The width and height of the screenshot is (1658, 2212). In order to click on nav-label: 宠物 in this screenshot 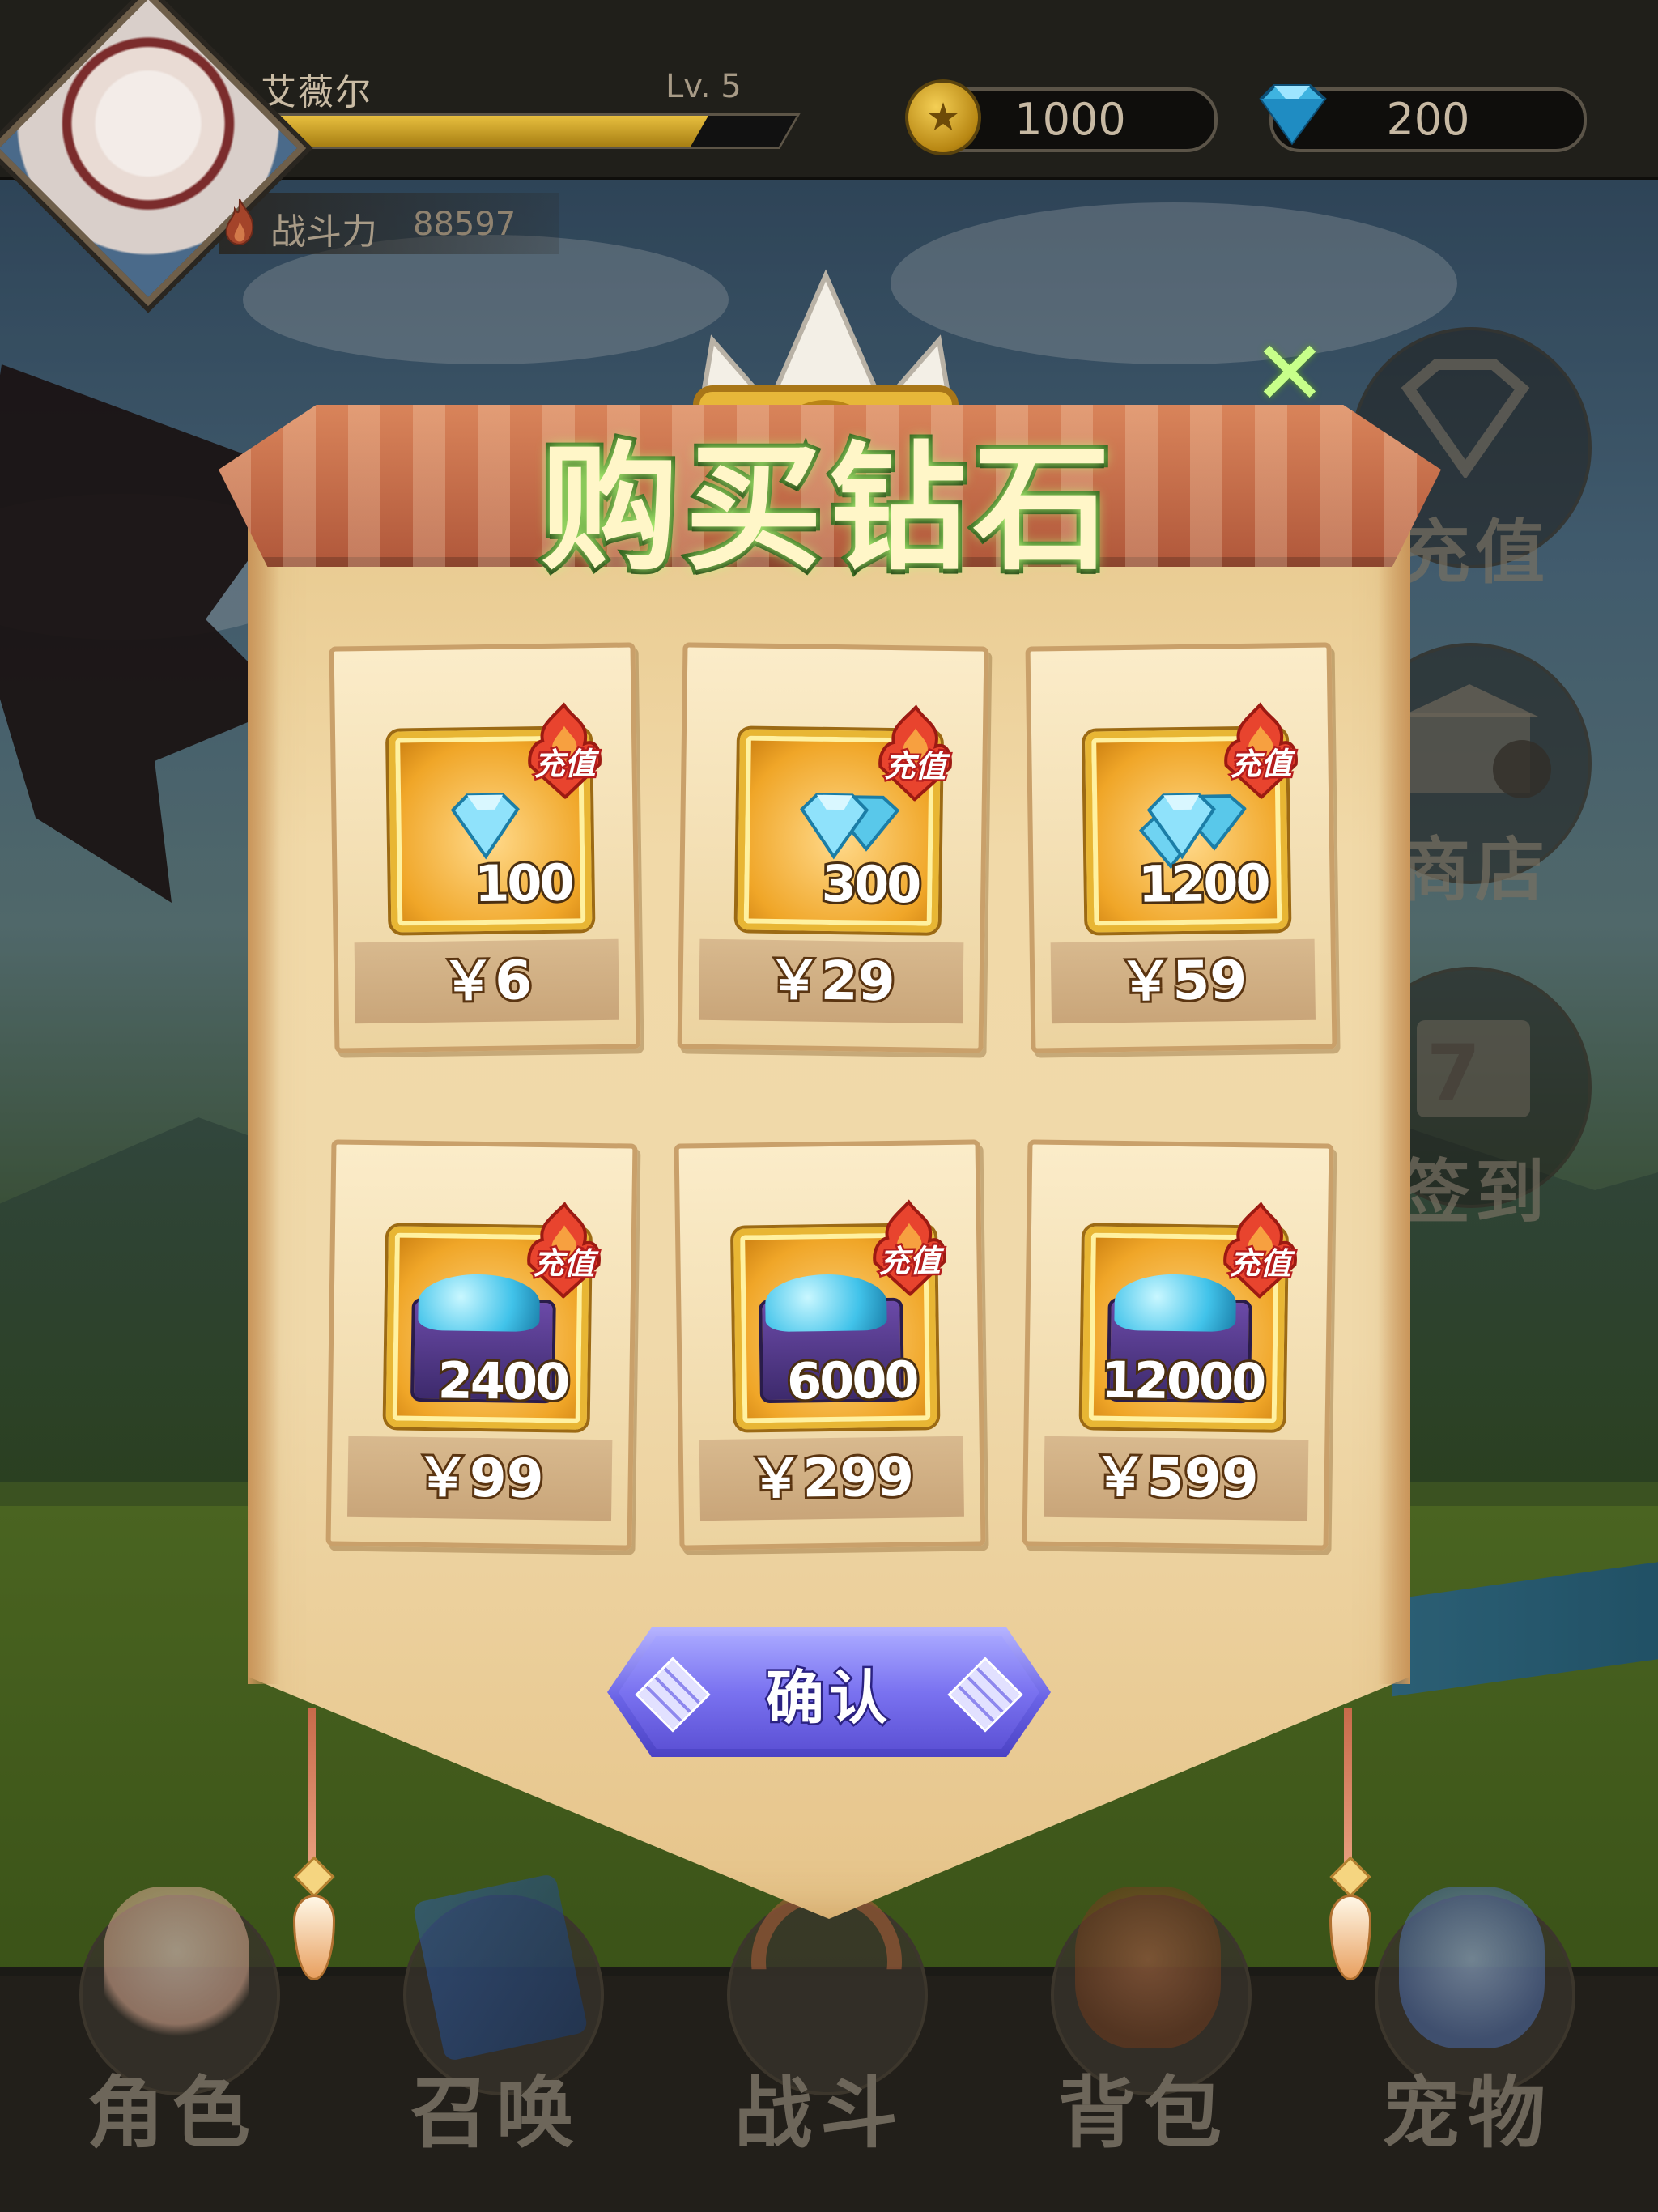, I will do `click(1468, 2114)`.